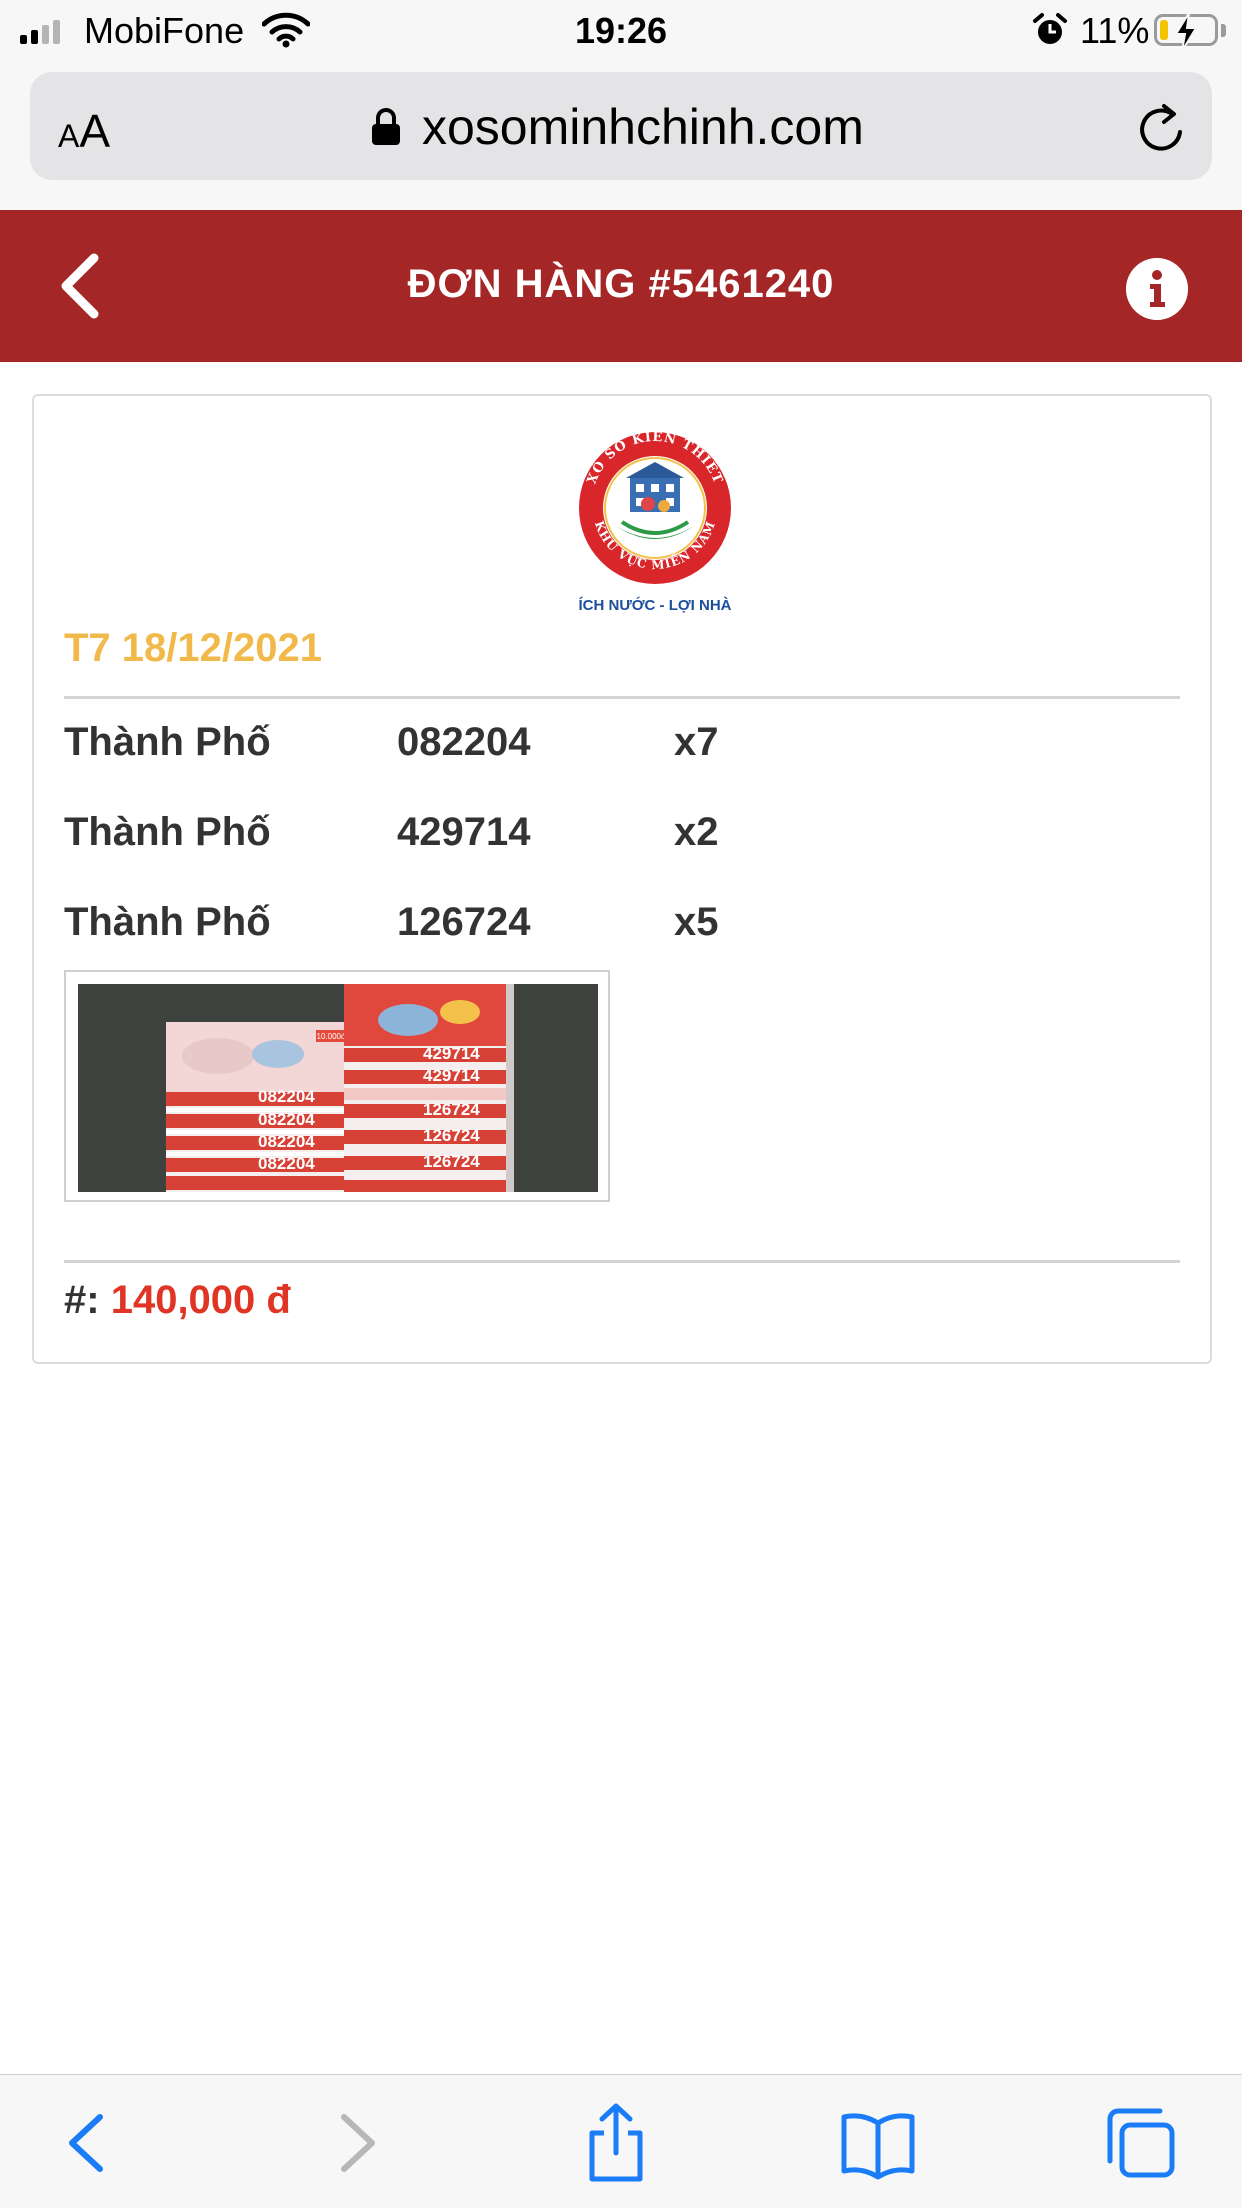  I want to click on lock-icon, so click(386, 126).